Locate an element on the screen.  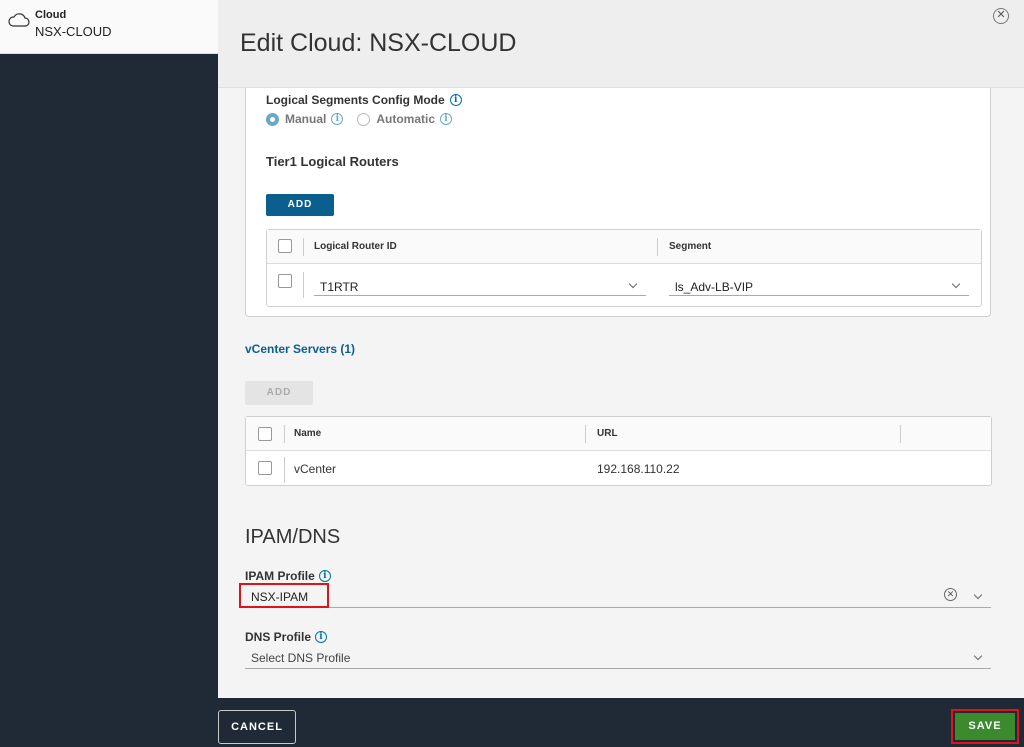
column-header-router-id: Logical Router ID is located at coordinates (355, 246).